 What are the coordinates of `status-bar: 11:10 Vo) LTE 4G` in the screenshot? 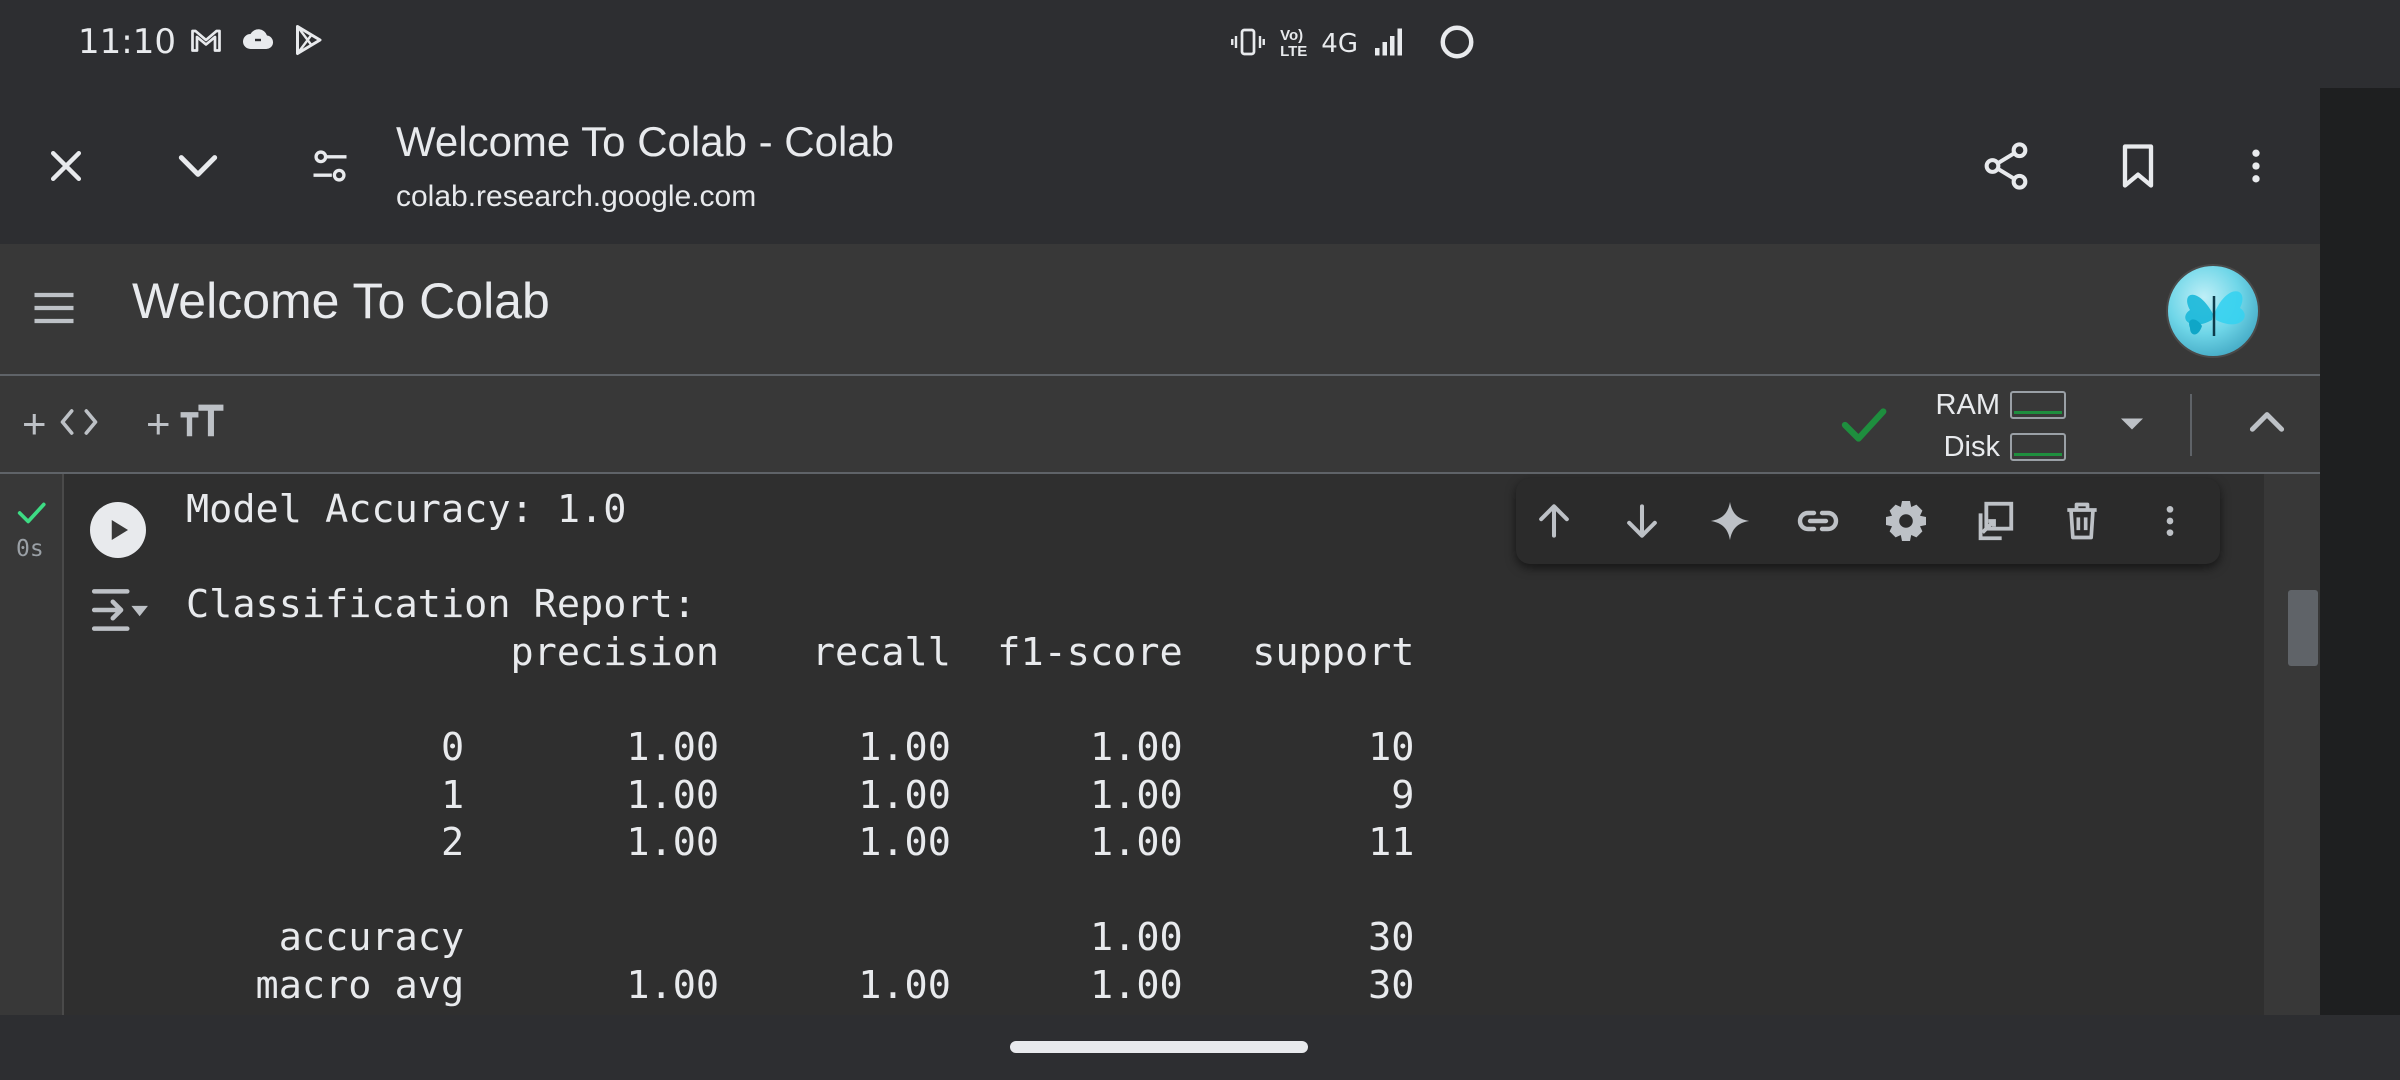 It's located at (1160, 44).